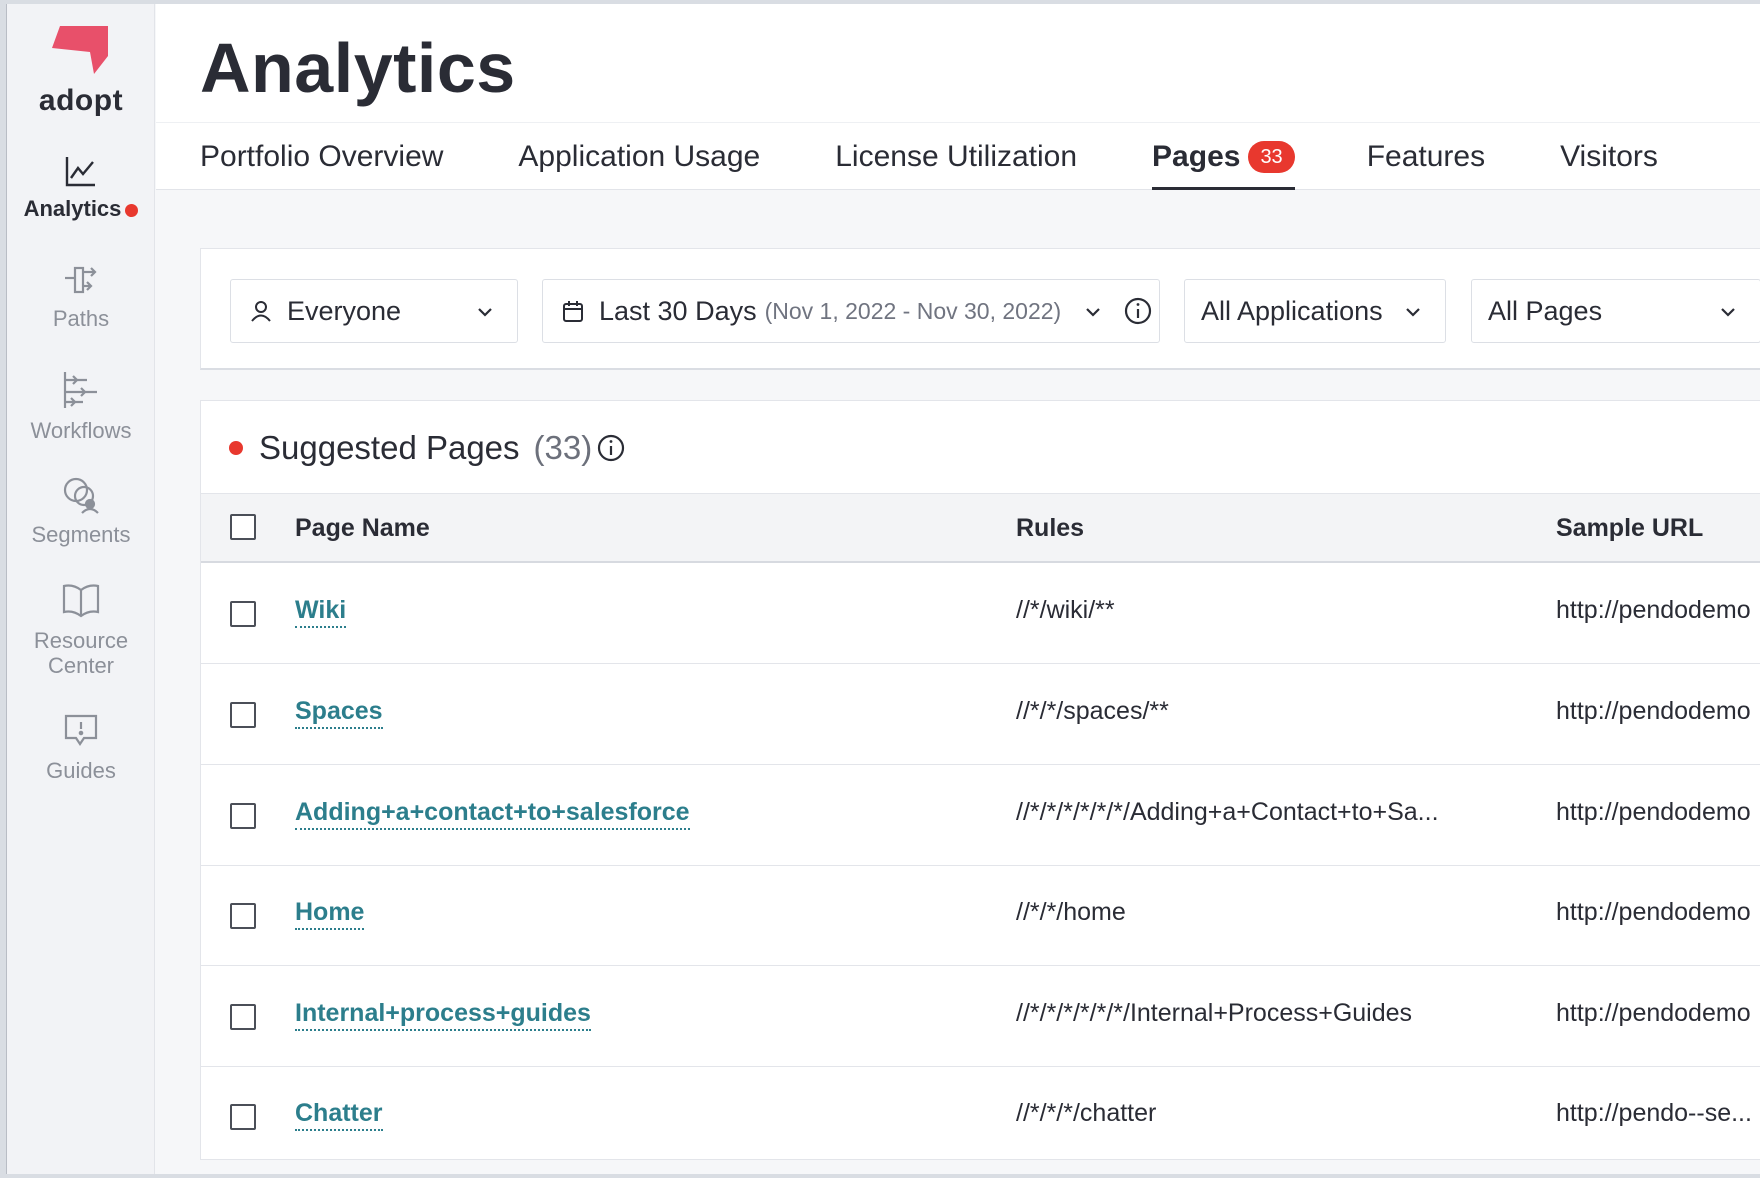  What do you see at coordinates (913, 310) in the screenshot?
I see `date-range-detail: (Nov 1, 2022 - Nov 30, 2022)` at bounding box center [913, 310].